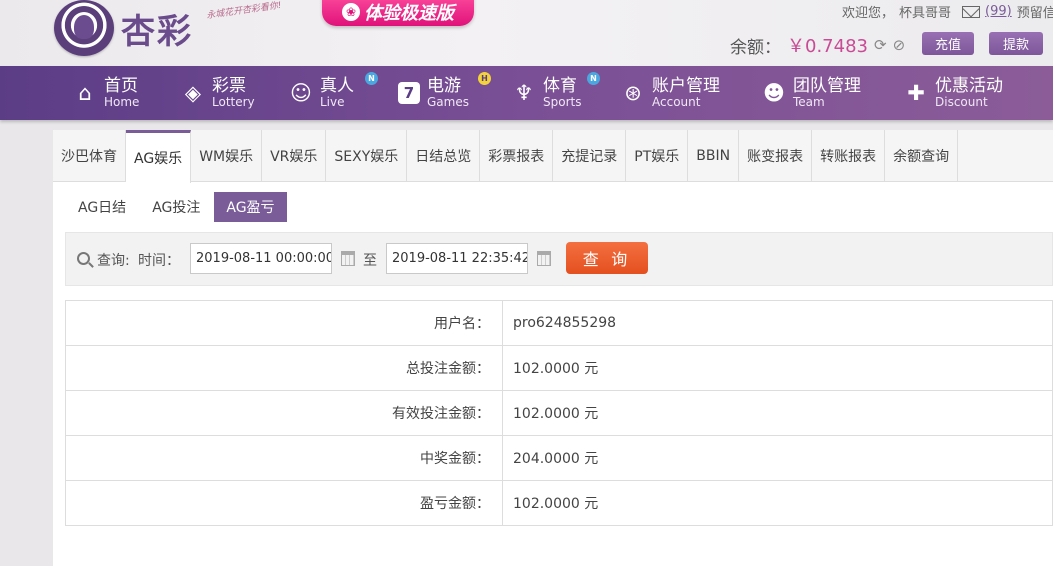  I want to click on nav-label-en: Sports, so click(562, 101).